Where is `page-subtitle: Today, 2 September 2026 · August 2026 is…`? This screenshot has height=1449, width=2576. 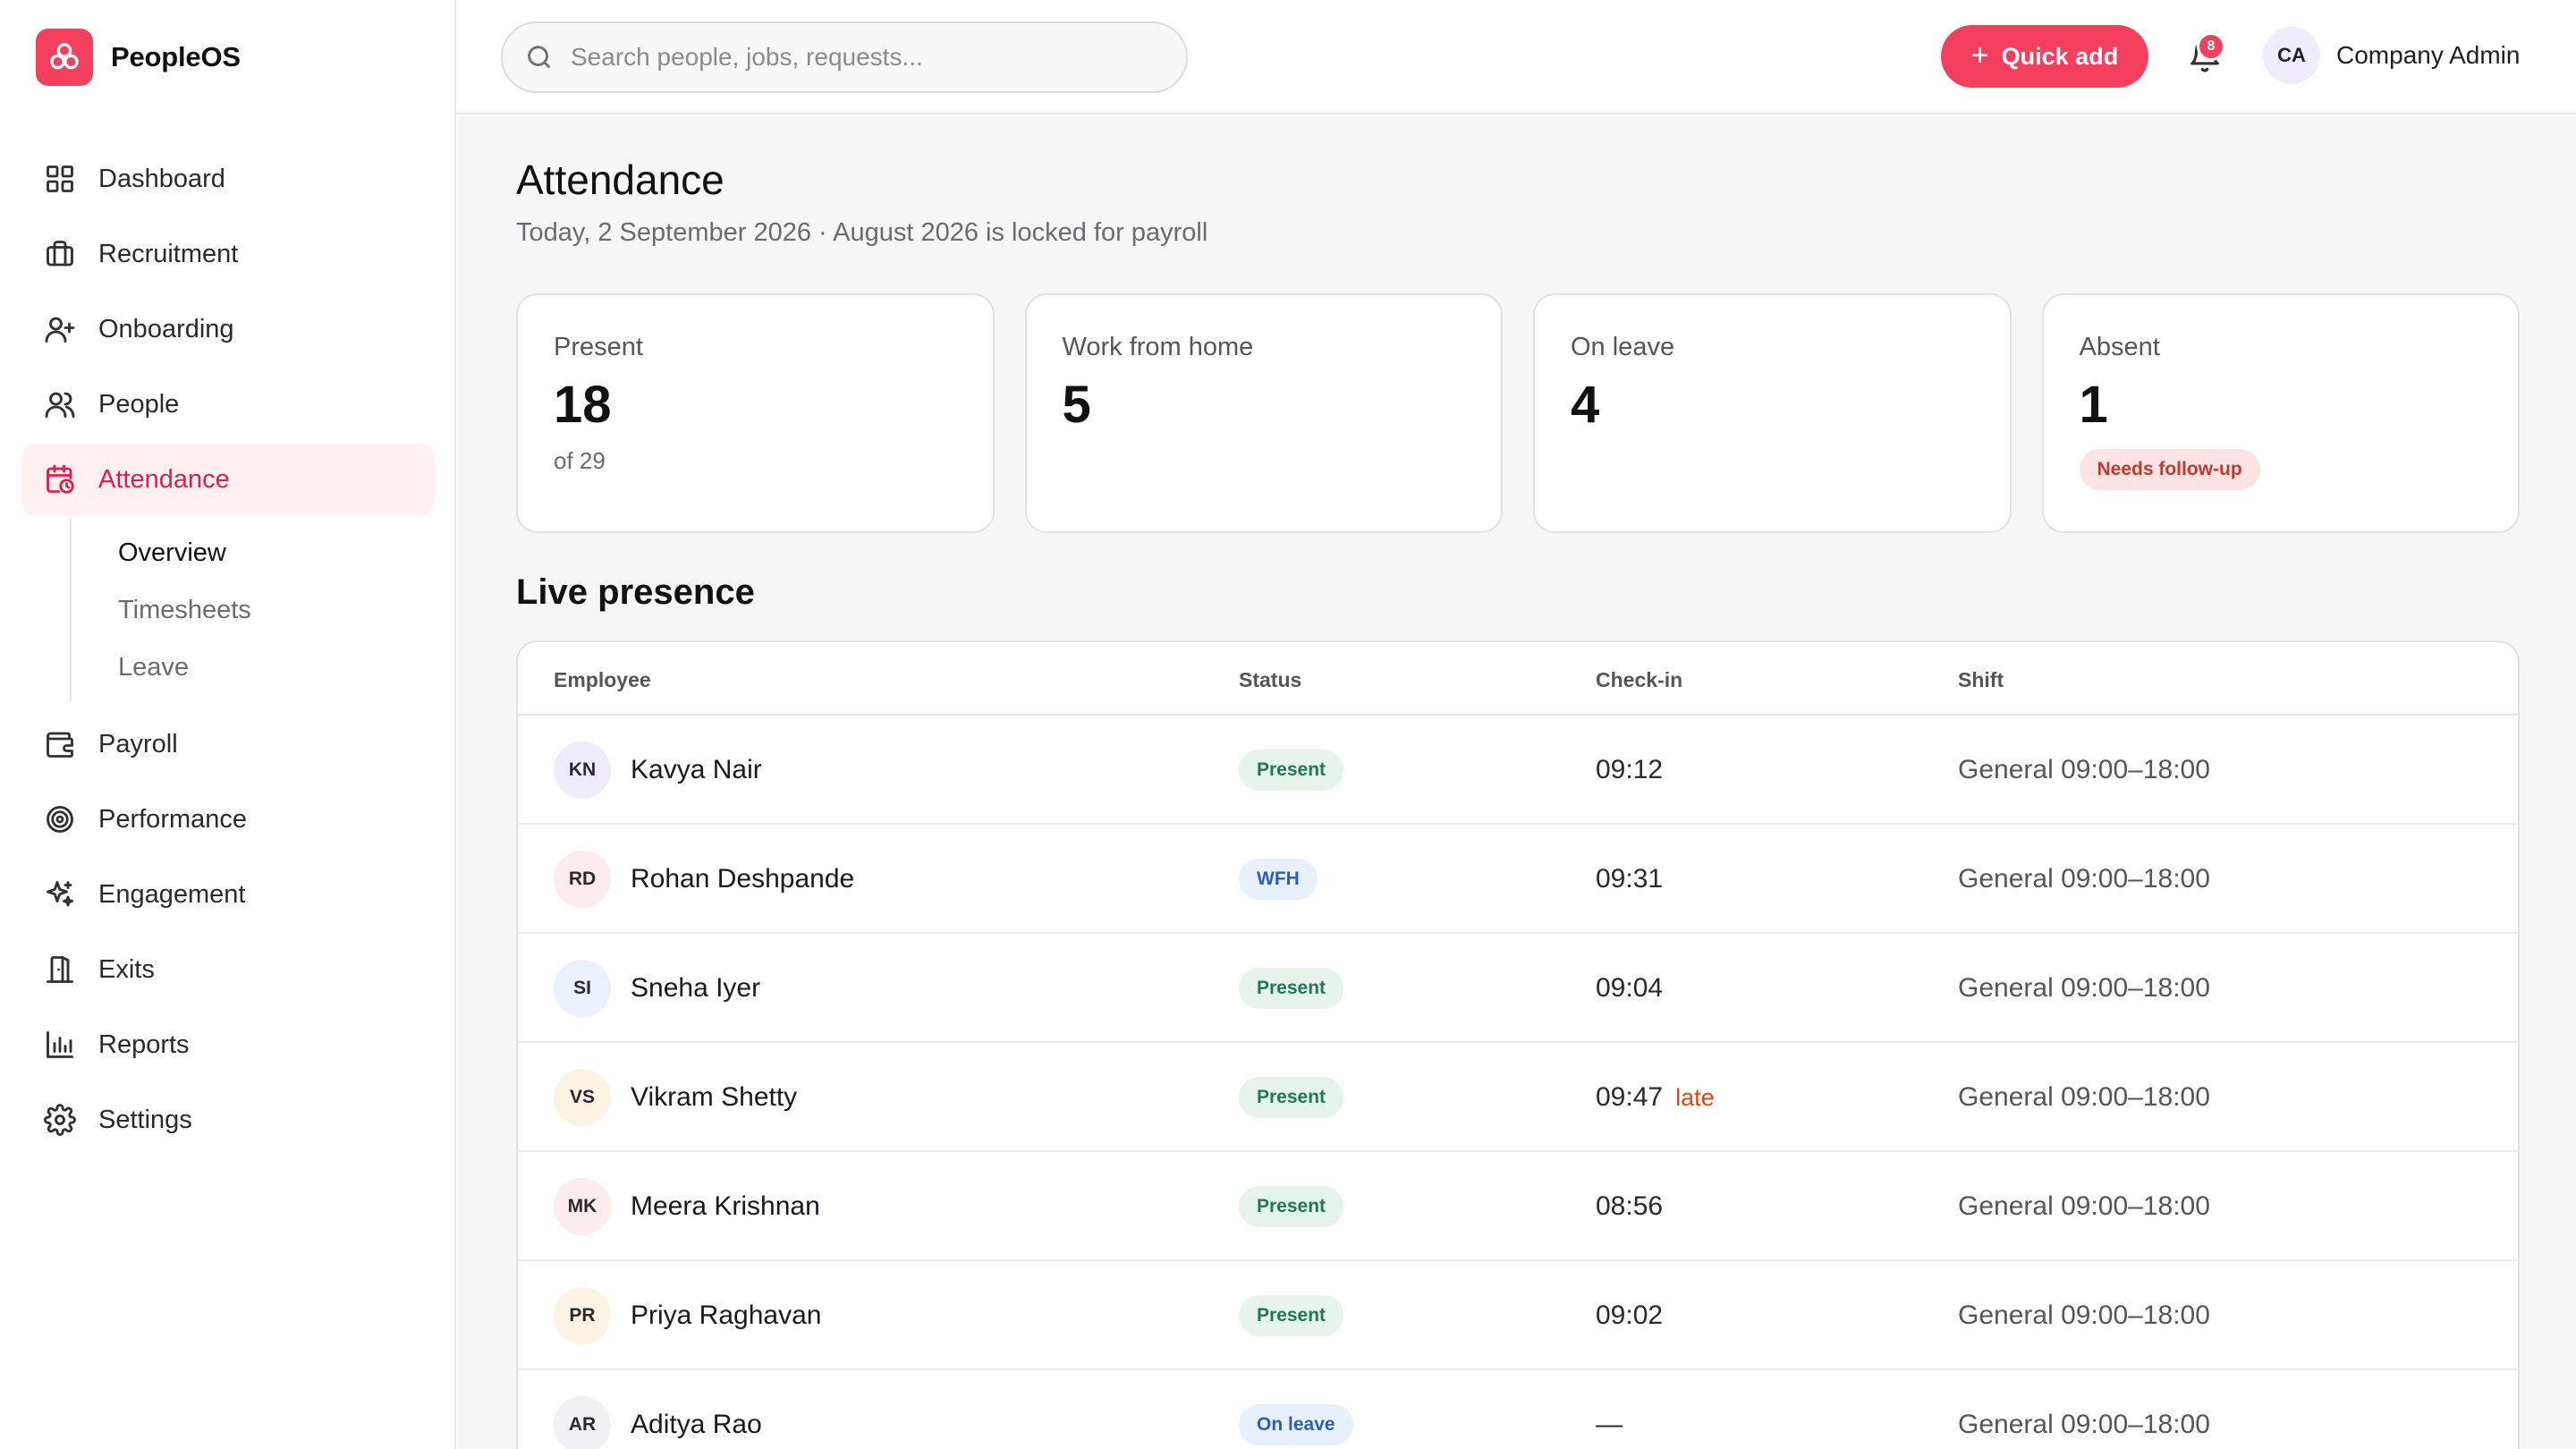
page-subtitle: Today, 2 September 2026 · August 2026 is… is located at coordinates (862, 232).